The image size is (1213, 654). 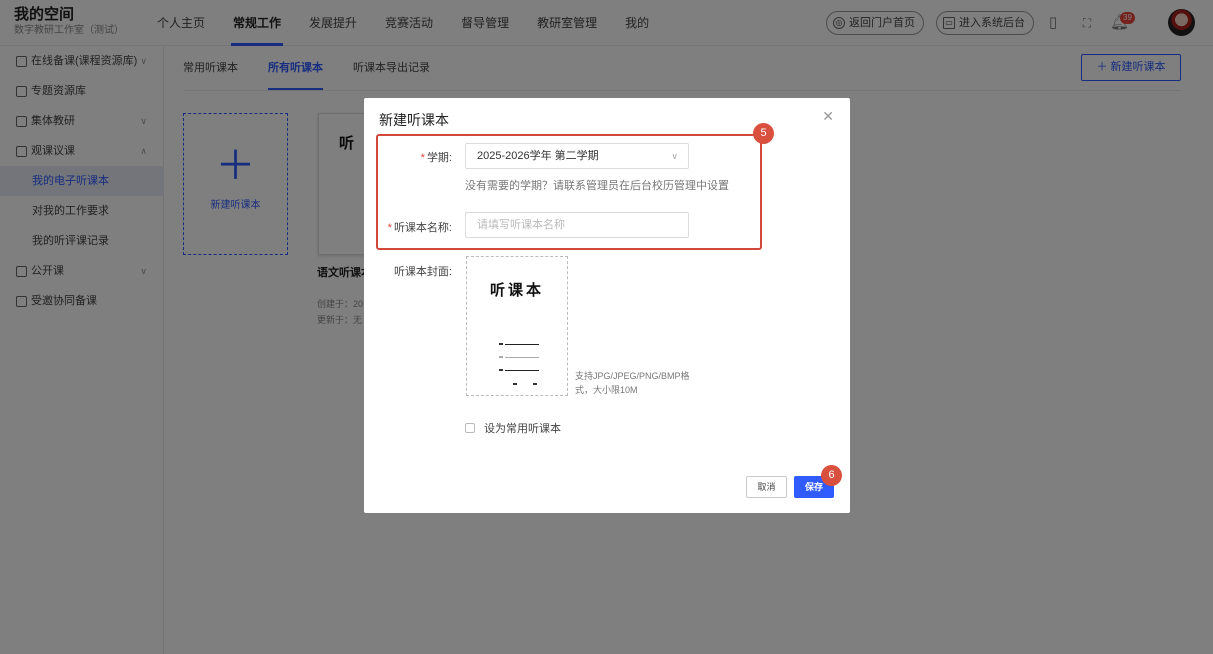 What do you see at coordinates (516, 290) in the screenshot?
I see `cover-preview-title: 听课本` at bounding box center [516, 290].